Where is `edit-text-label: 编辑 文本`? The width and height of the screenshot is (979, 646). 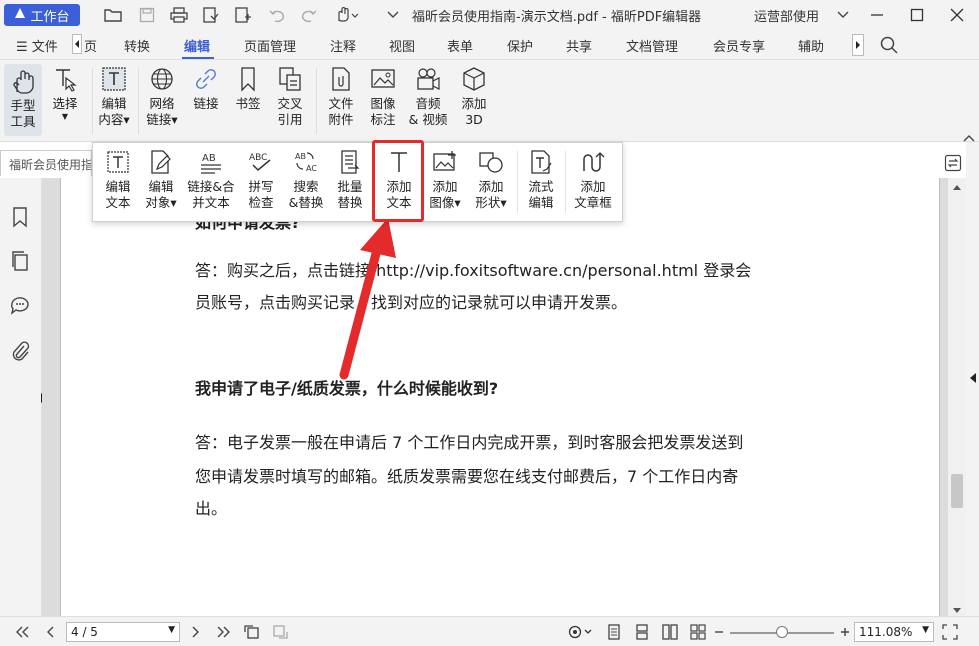 edit-text-label: 编辑 文本 is located at coordinates (118, 194).